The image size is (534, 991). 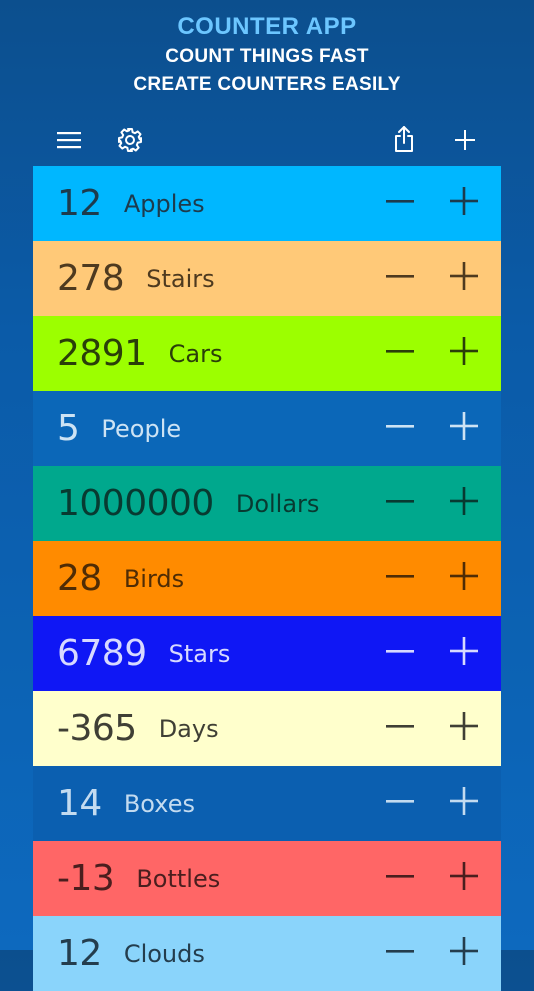 What do you see at coordinates (164, 953) in the screenshot?
I see `counter-label: Clouds` at bounding box center [164, 953].